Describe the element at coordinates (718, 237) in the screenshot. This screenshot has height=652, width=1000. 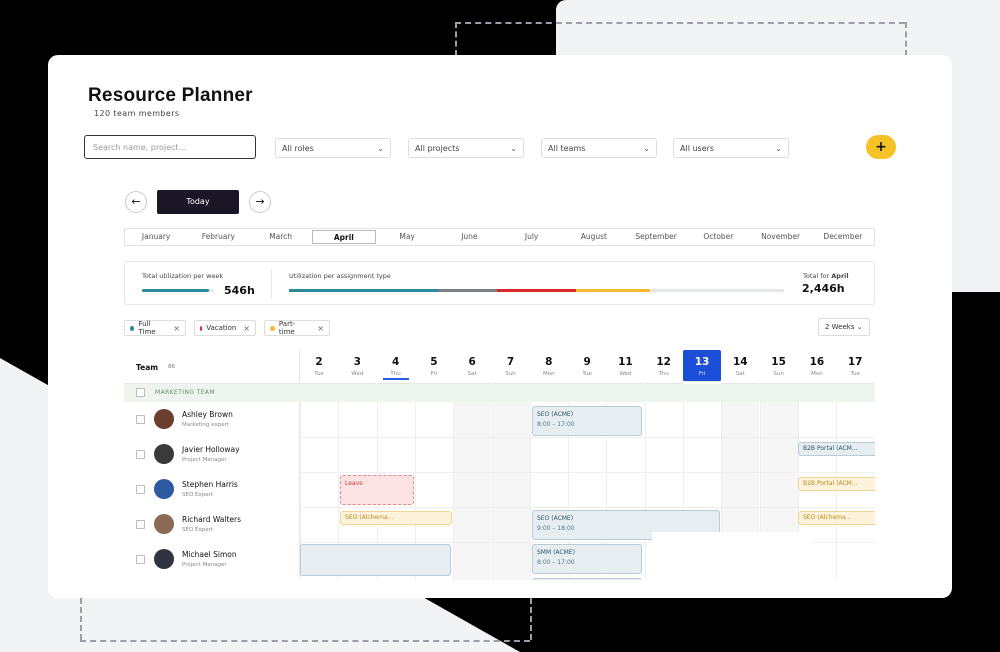
I see `tab-october: October` at that location.